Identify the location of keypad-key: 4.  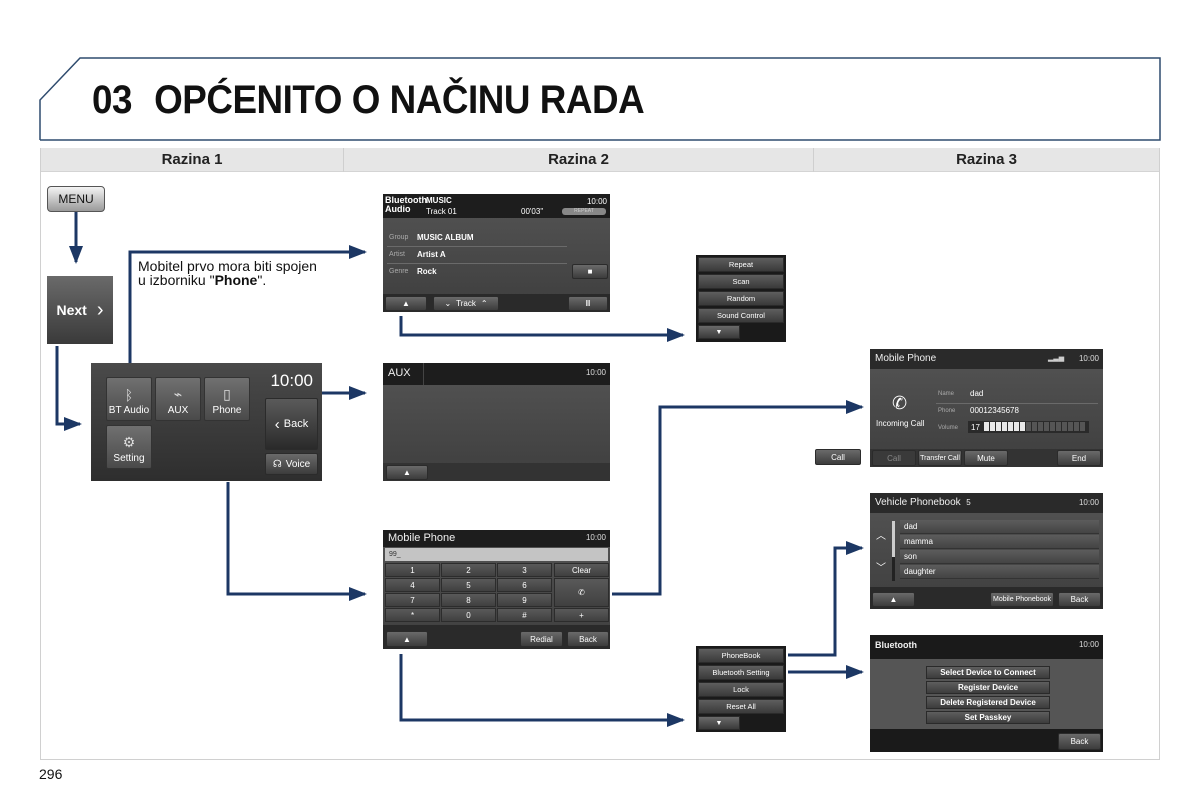
(412, 585).